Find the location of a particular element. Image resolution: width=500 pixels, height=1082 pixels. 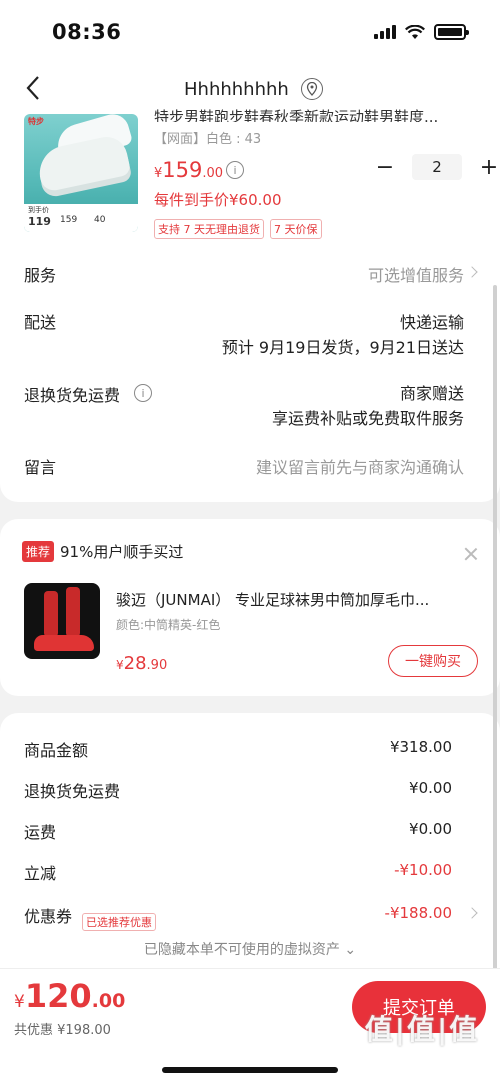

price-decimal: .00 is located at coordinates (213, 173).